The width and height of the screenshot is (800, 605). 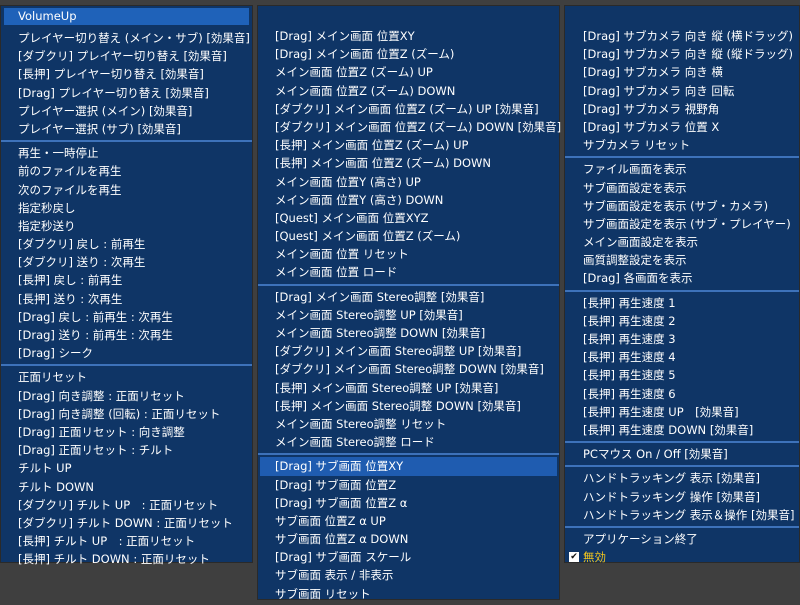 What do you see at coordinates (126, 171) in the screenshot?
I see `menu-item: 前のファイルを再生` at bounding box center [126, 171].